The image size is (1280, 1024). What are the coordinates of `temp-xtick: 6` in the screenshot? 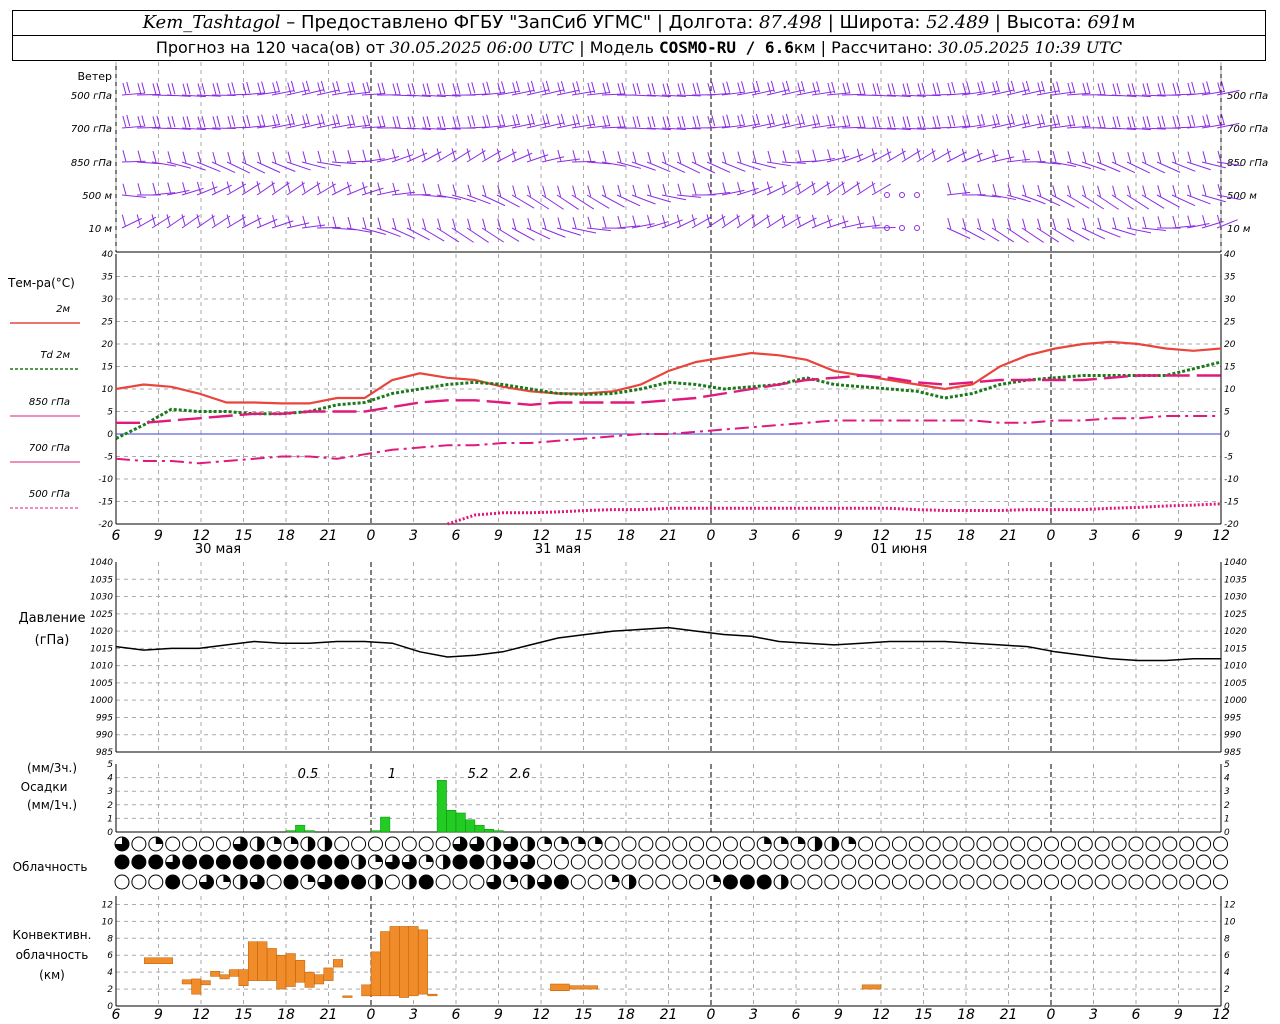 It's located at (1136, 536).